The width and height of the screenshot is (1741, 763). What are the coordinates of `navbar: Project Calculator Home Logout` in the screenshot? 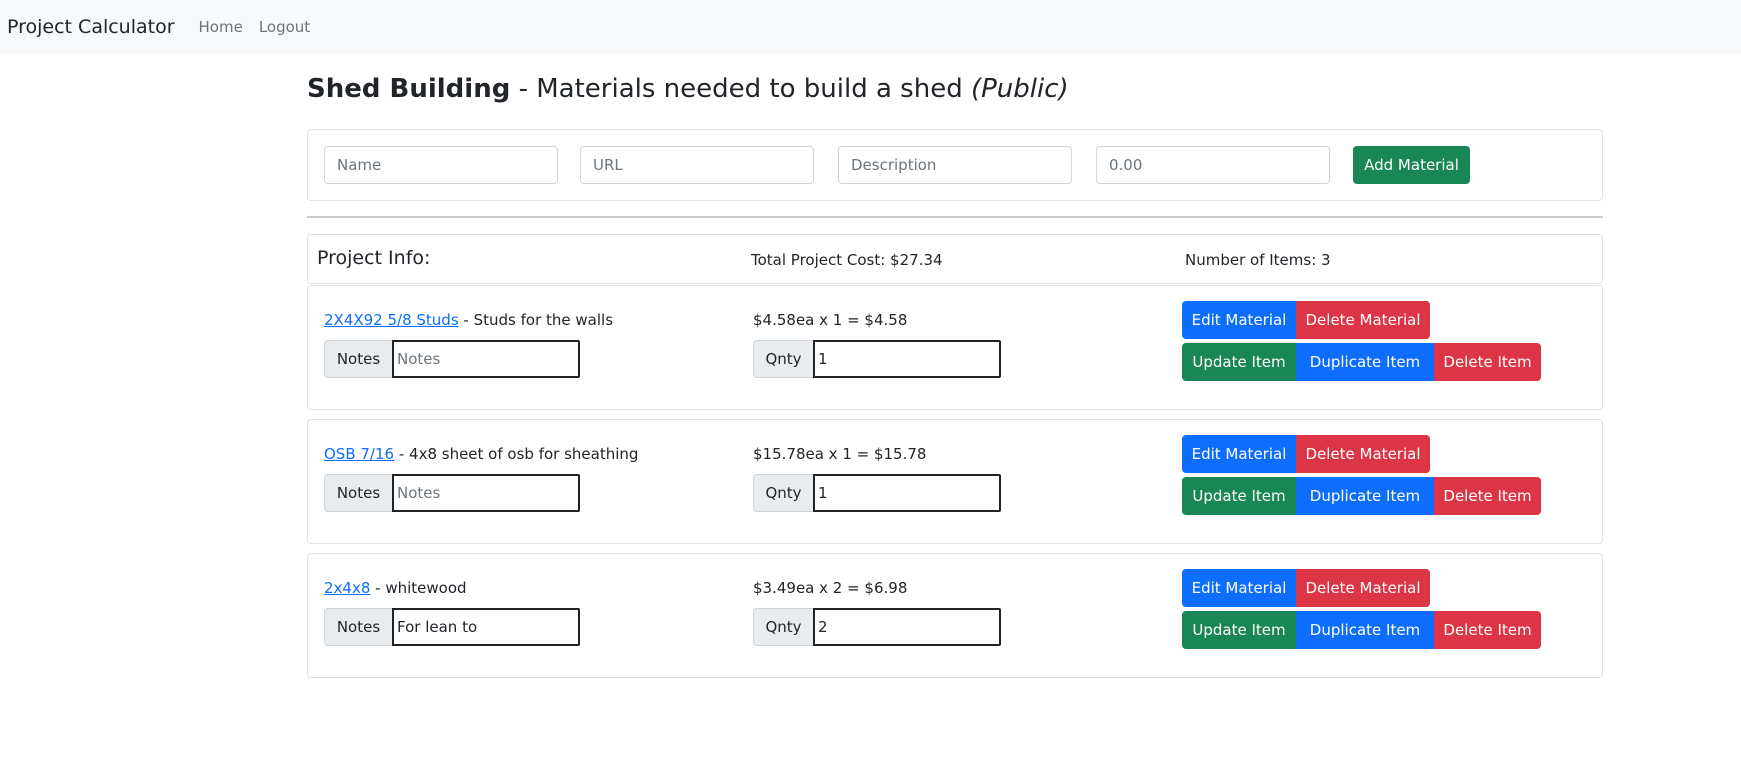 It's located at (870, 27).